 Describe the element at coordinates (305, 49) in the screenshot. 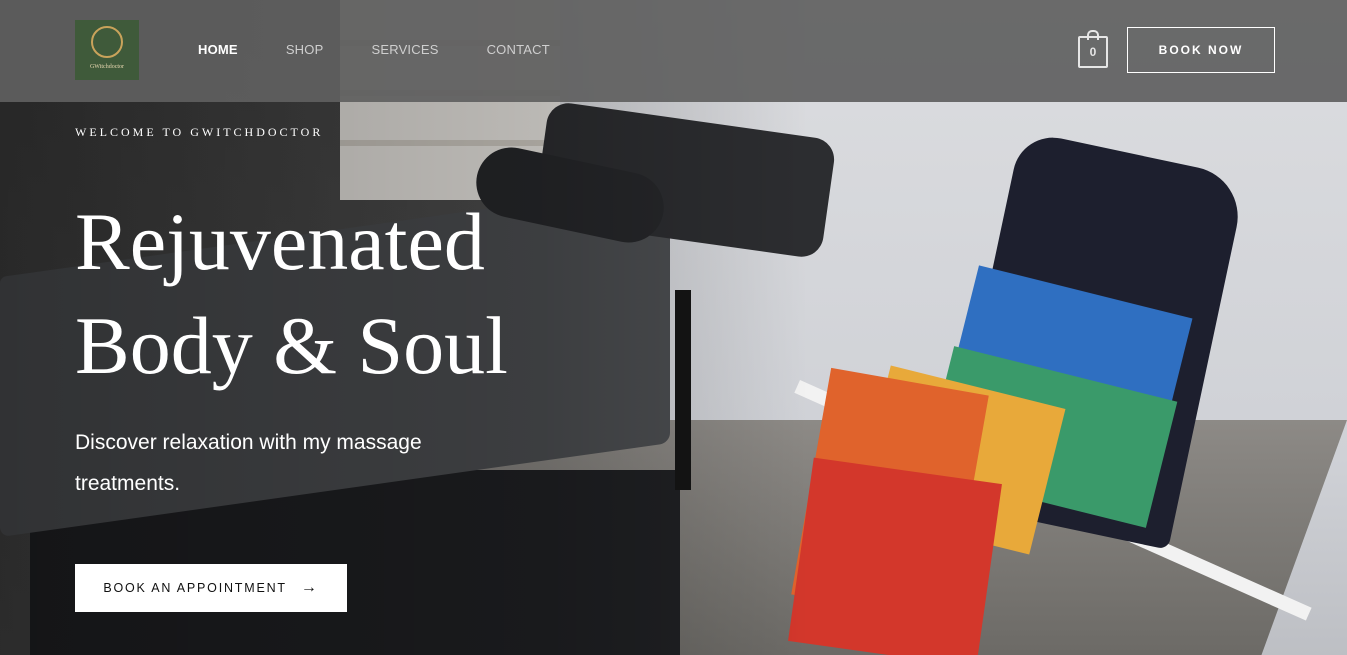

I see `nav-shop: SHOP` at that location.